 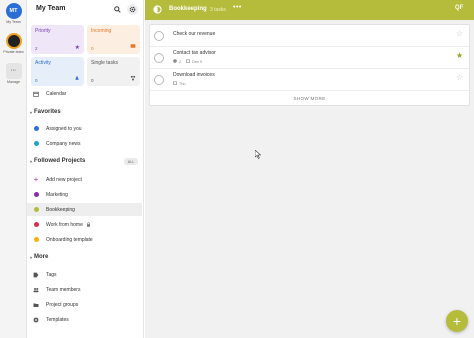 I want to click on comment-icon, so click(x=175, y=61).